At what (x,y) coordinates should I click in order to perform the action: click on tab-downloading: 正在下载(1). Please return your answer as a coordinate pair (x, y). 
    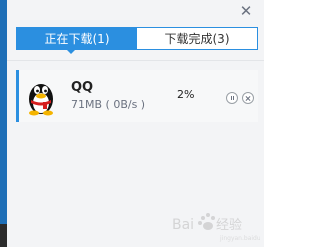
    Looking at the image, I should click on (77, 38).